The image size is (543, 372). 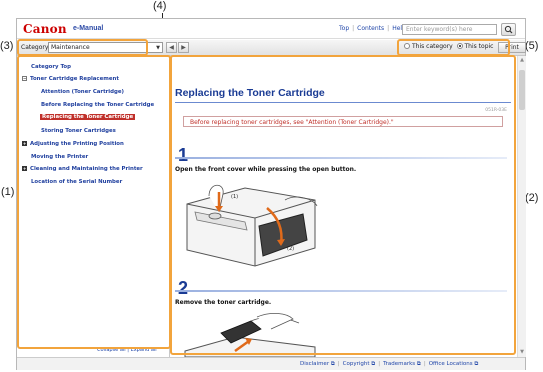 I want to click on external-link-icon: ⧉, so click(x=476, y=364).